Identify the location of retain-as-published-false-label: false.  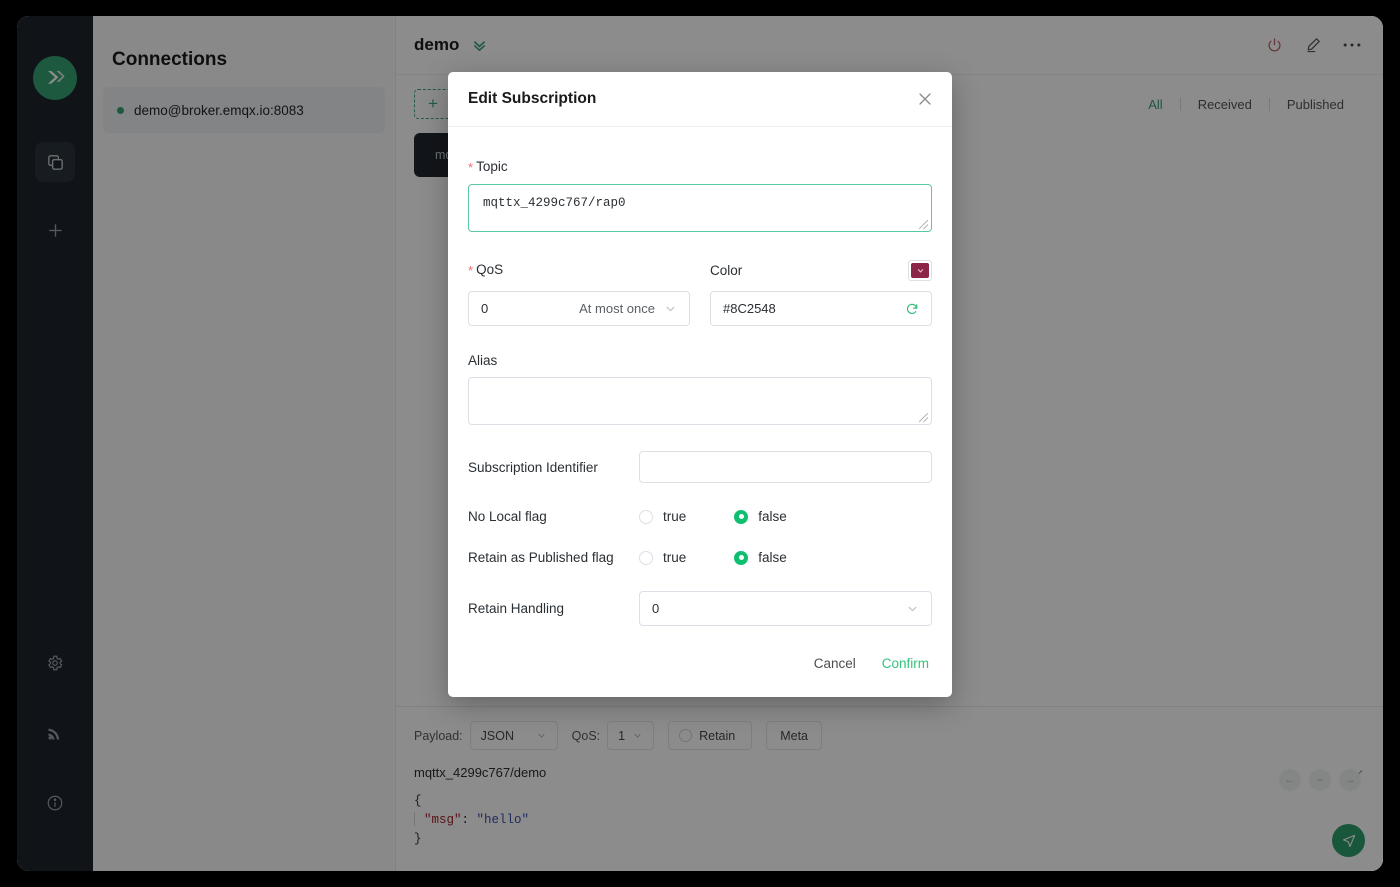
(772, 557).